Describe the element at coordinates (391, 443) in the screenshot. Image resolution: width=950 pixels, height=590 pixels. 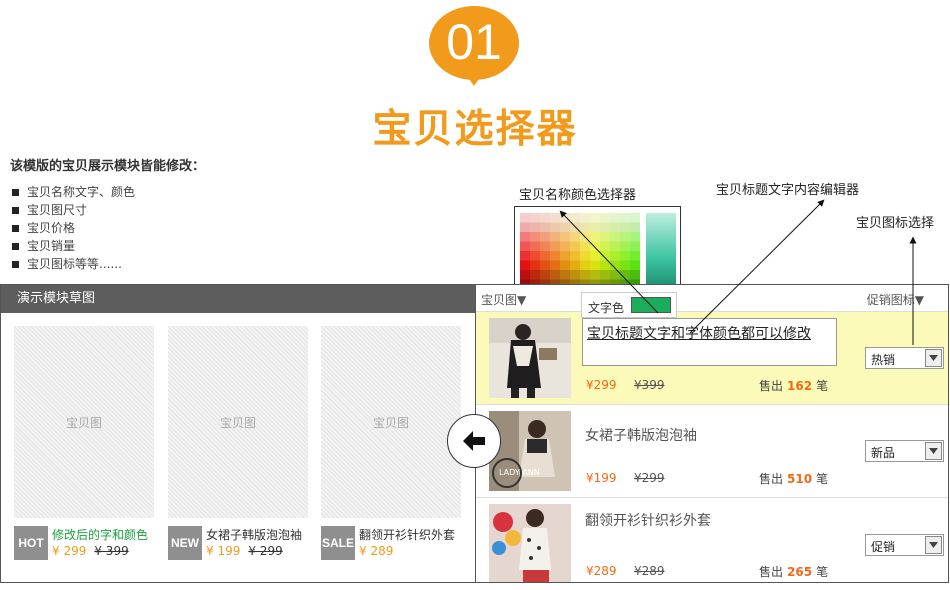
I see `product-card: 宝贝图 SALE 翻领开衫针织外套 ¥ 289` at that location.